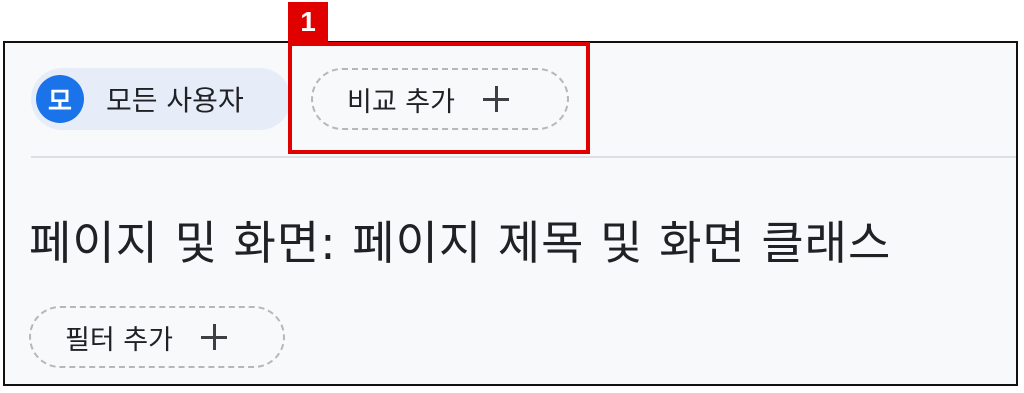  I want to click on annotation-highlight-box, so click(439, 98).